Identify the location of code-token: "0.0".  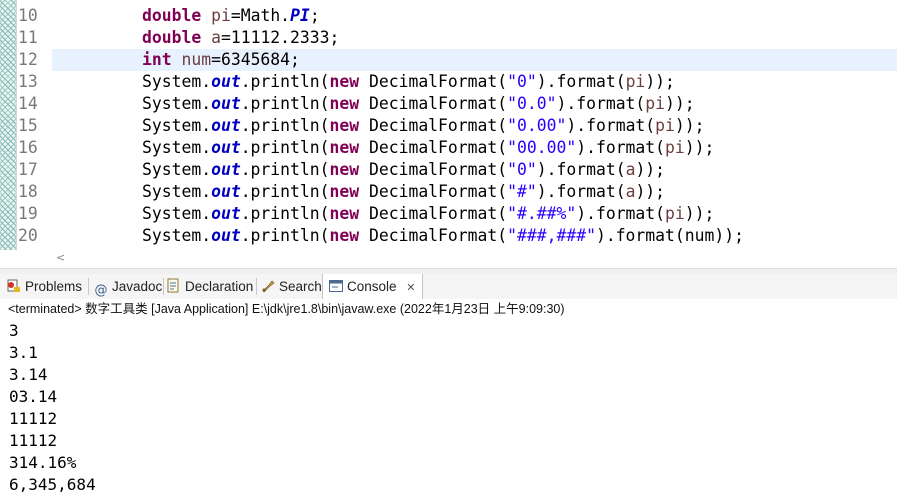
(532, 103).